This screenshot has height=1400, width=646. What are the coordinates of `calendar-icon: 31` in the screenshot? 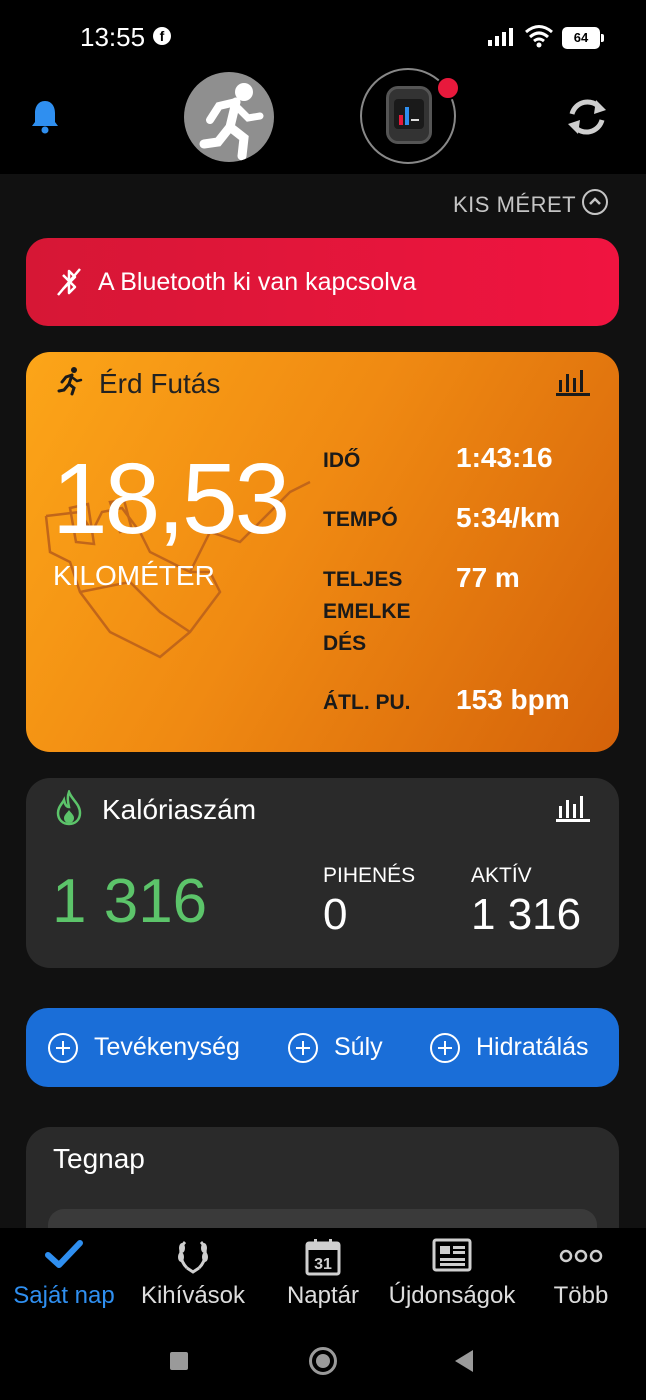 It's located at (323, 1257).